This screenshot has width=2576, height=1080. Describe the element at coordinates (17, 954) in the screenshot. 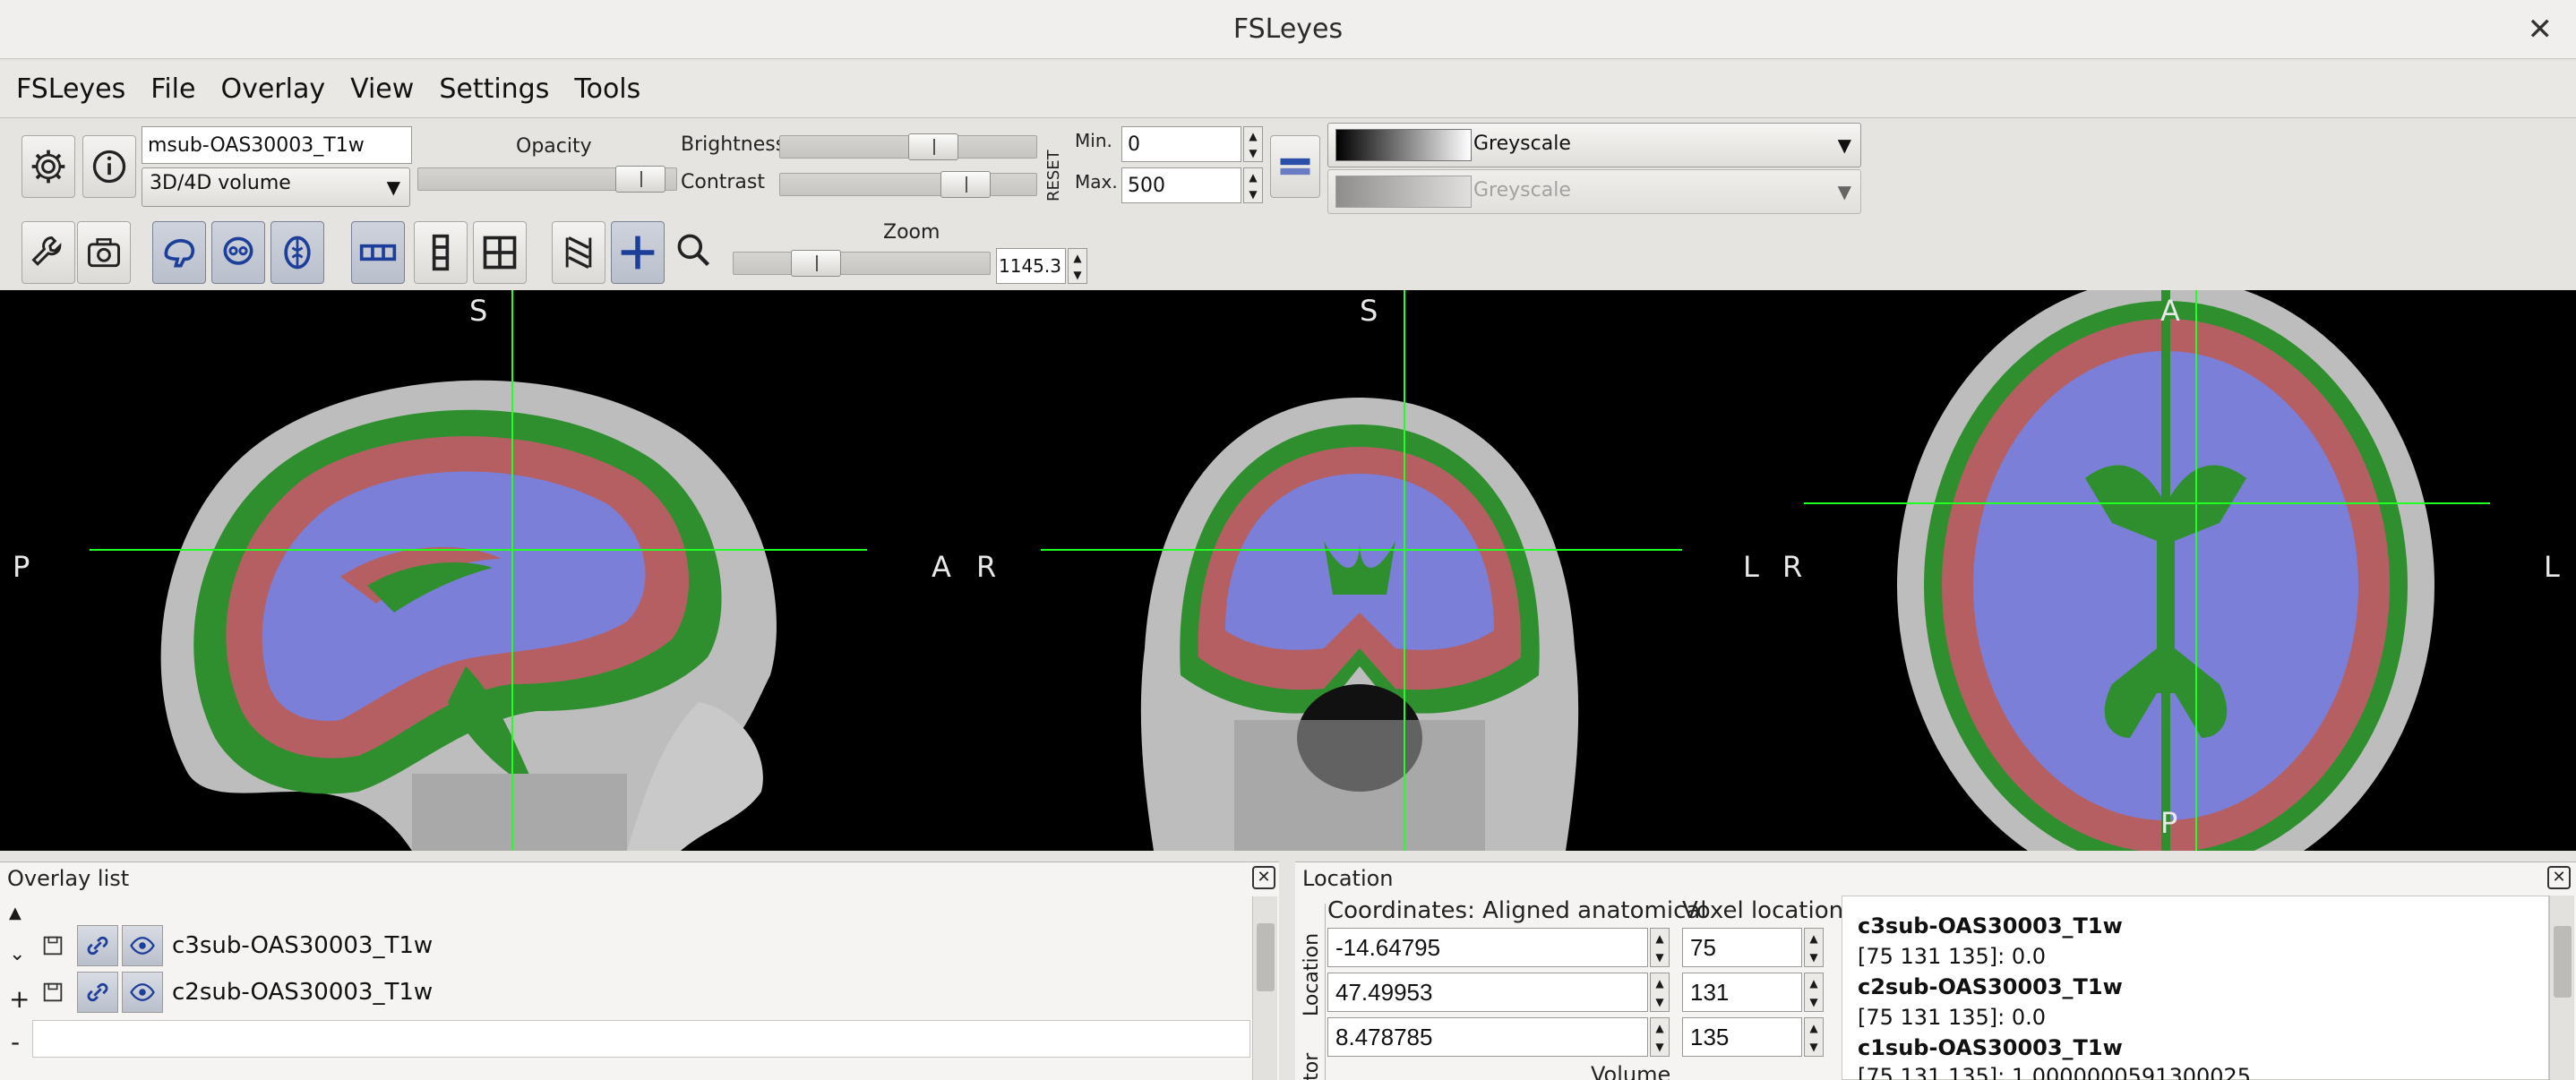

I see `move-down-icon: ⌄` at that location.